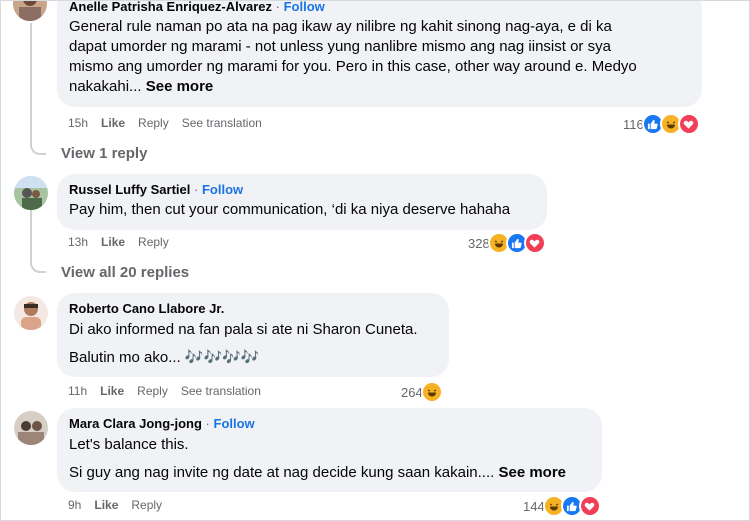  Describe the element at coordinates (135, 423) in the screenshot. I see `comment-author: Mara Clara Jong-jong` at that location.